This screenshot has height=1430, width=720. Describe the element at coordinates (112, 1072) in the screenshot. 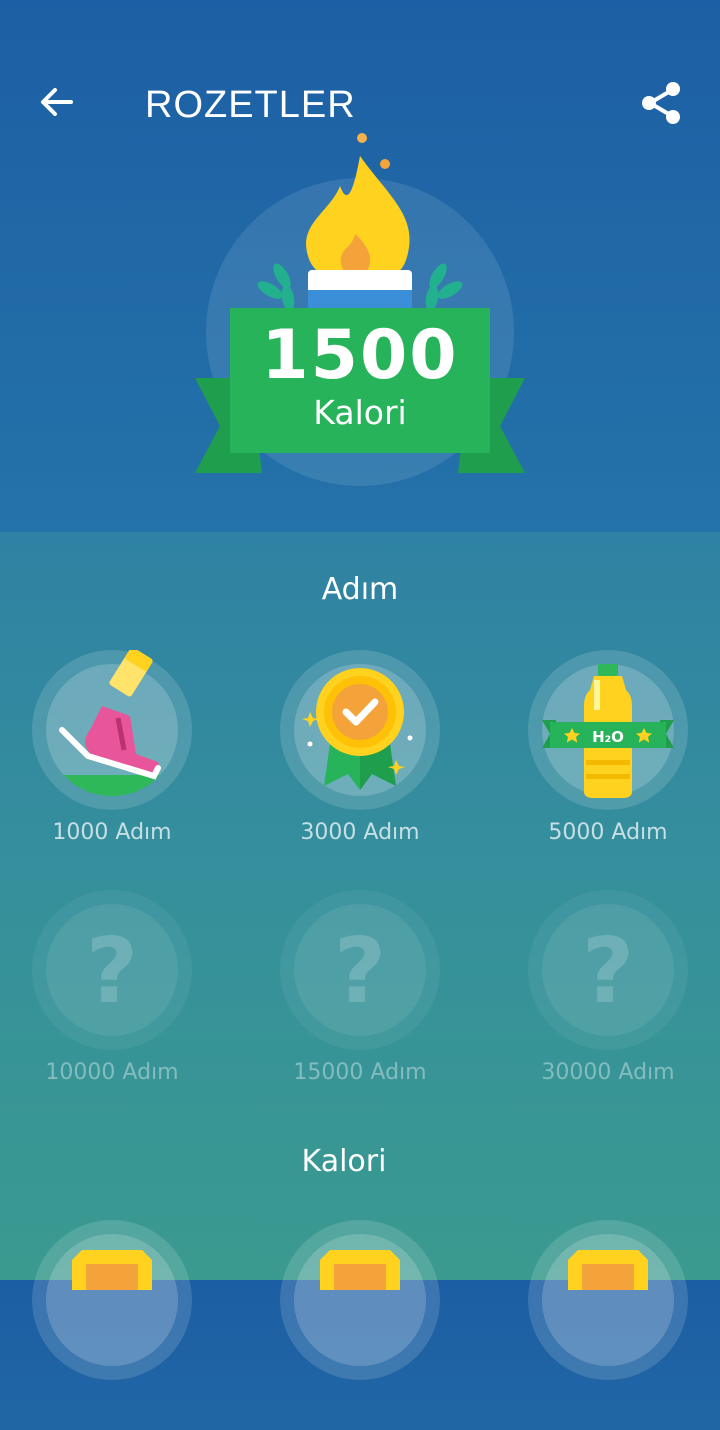

I see `badge-label: 10000 Adım` at that location.